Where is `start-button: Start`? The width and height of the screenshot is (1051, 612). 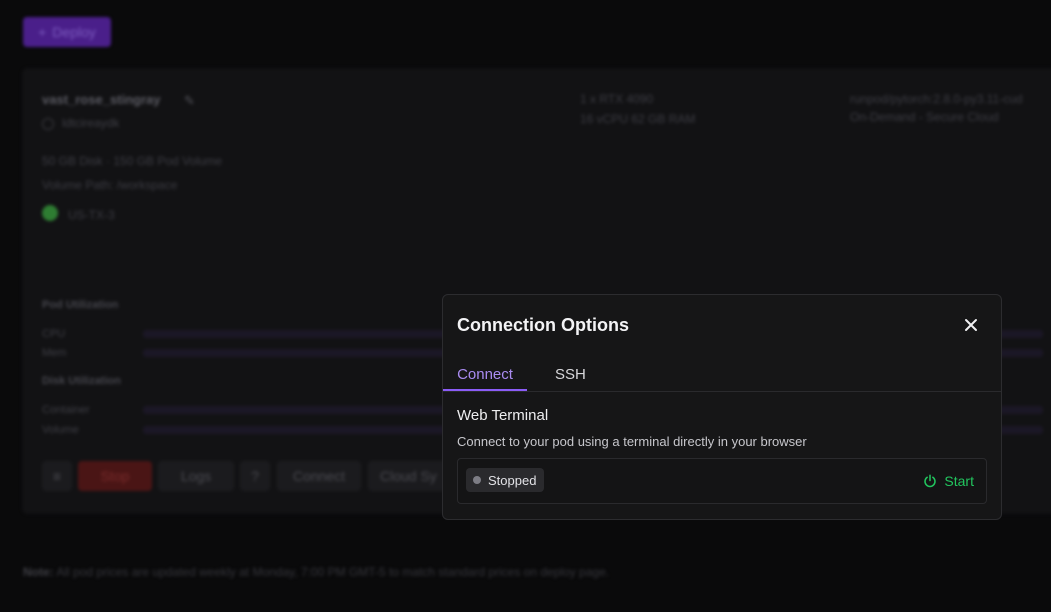
start-button: Start is located at coordinates (948, 481).